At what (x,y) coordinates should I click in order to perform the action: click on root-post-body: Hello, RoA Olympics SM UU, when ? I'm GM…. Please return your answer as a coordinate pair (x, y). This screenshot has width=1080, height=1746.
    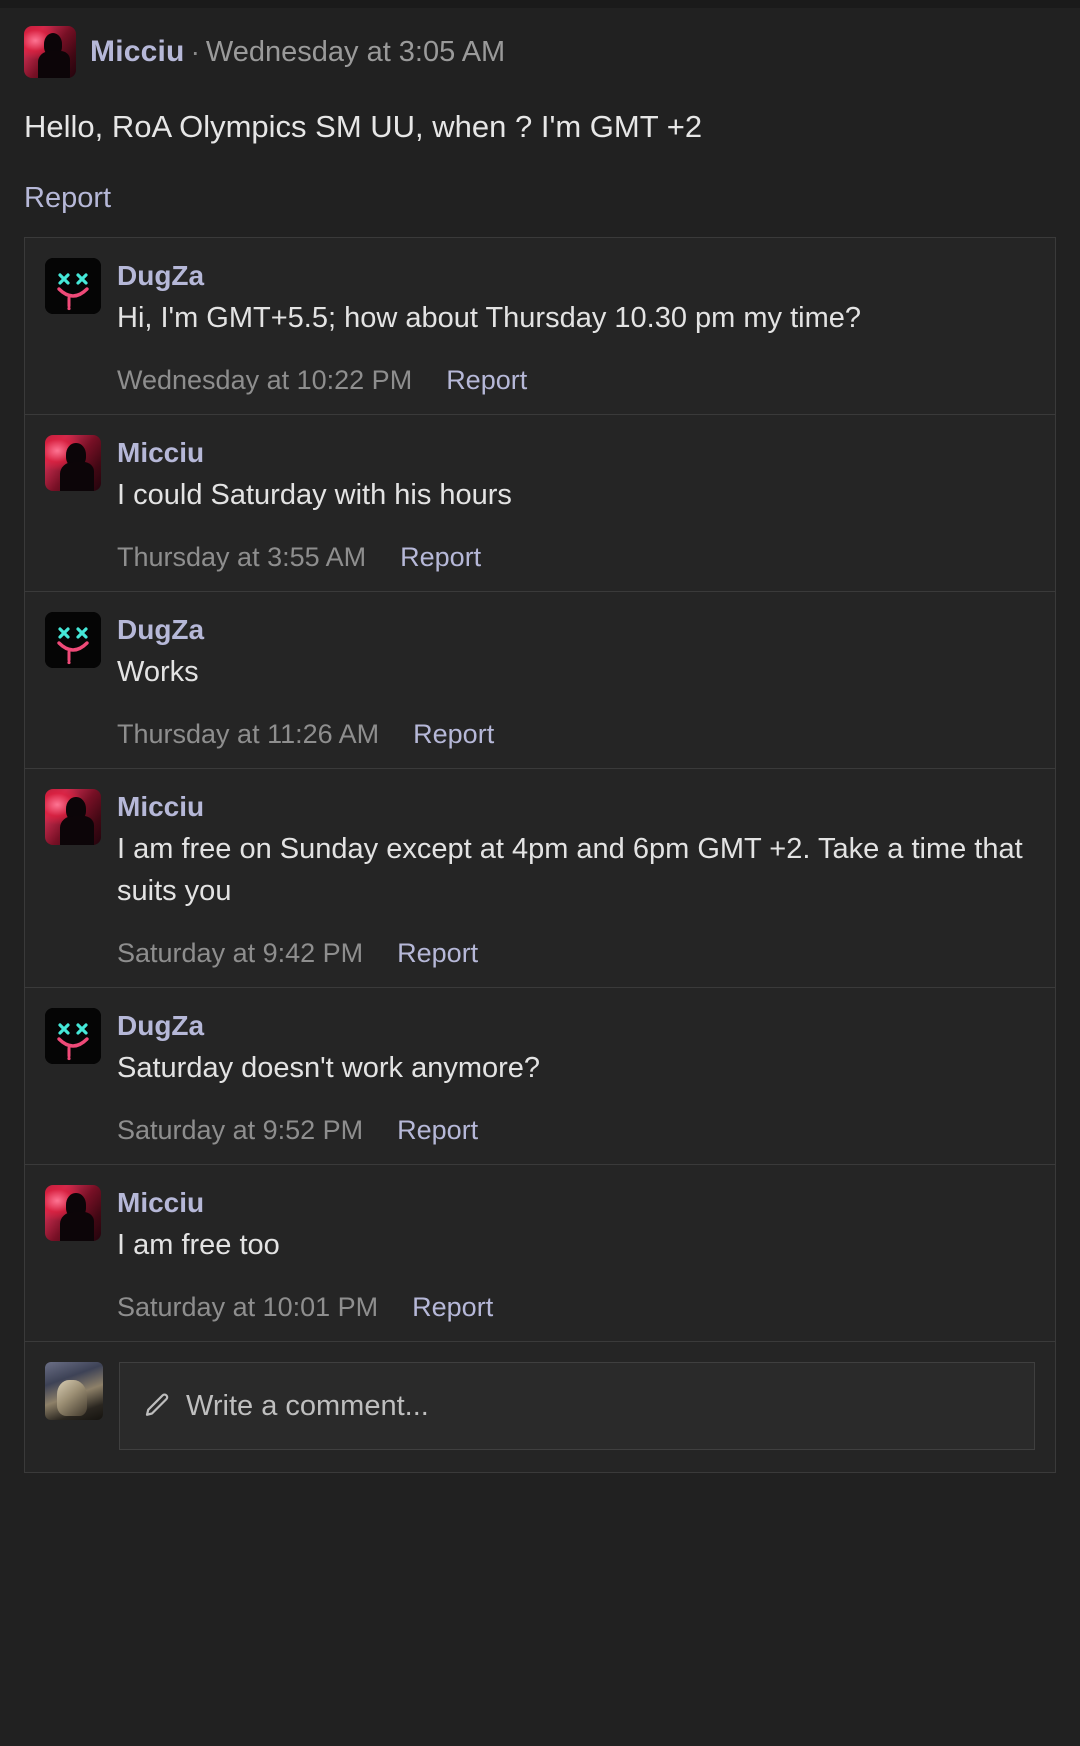
    Looking at the image, I should click on (363, 126).